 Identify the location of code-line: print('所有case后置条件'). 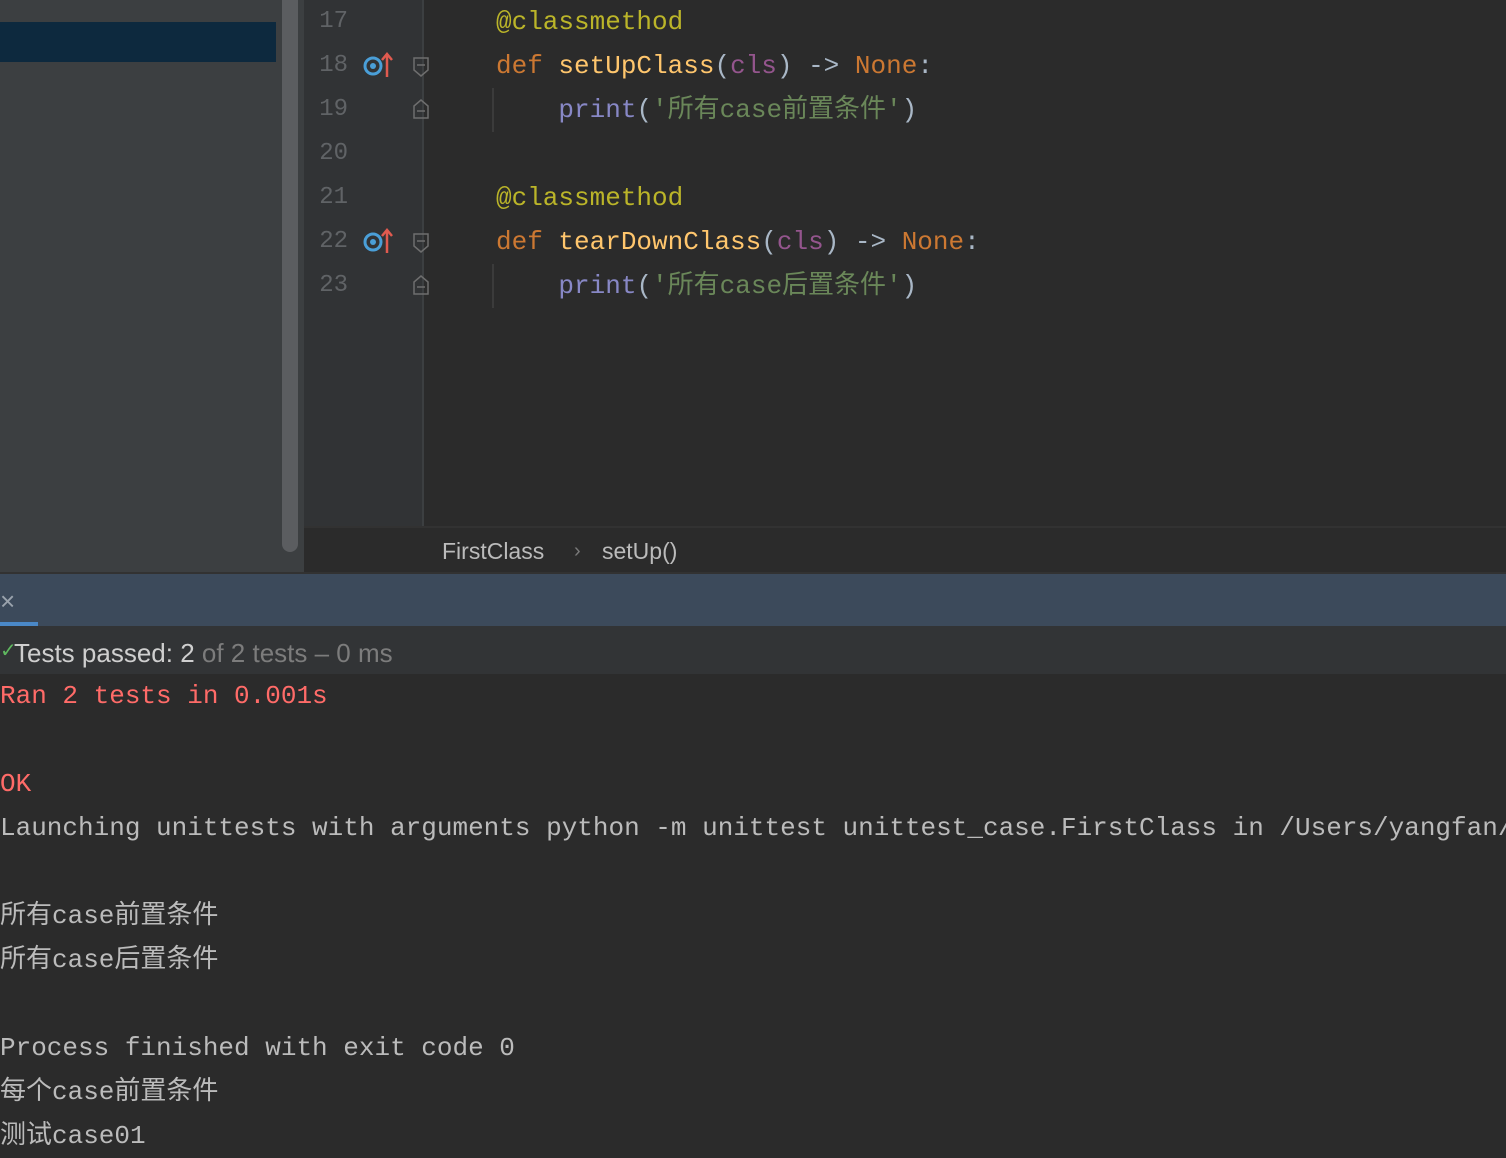
(706, 286).